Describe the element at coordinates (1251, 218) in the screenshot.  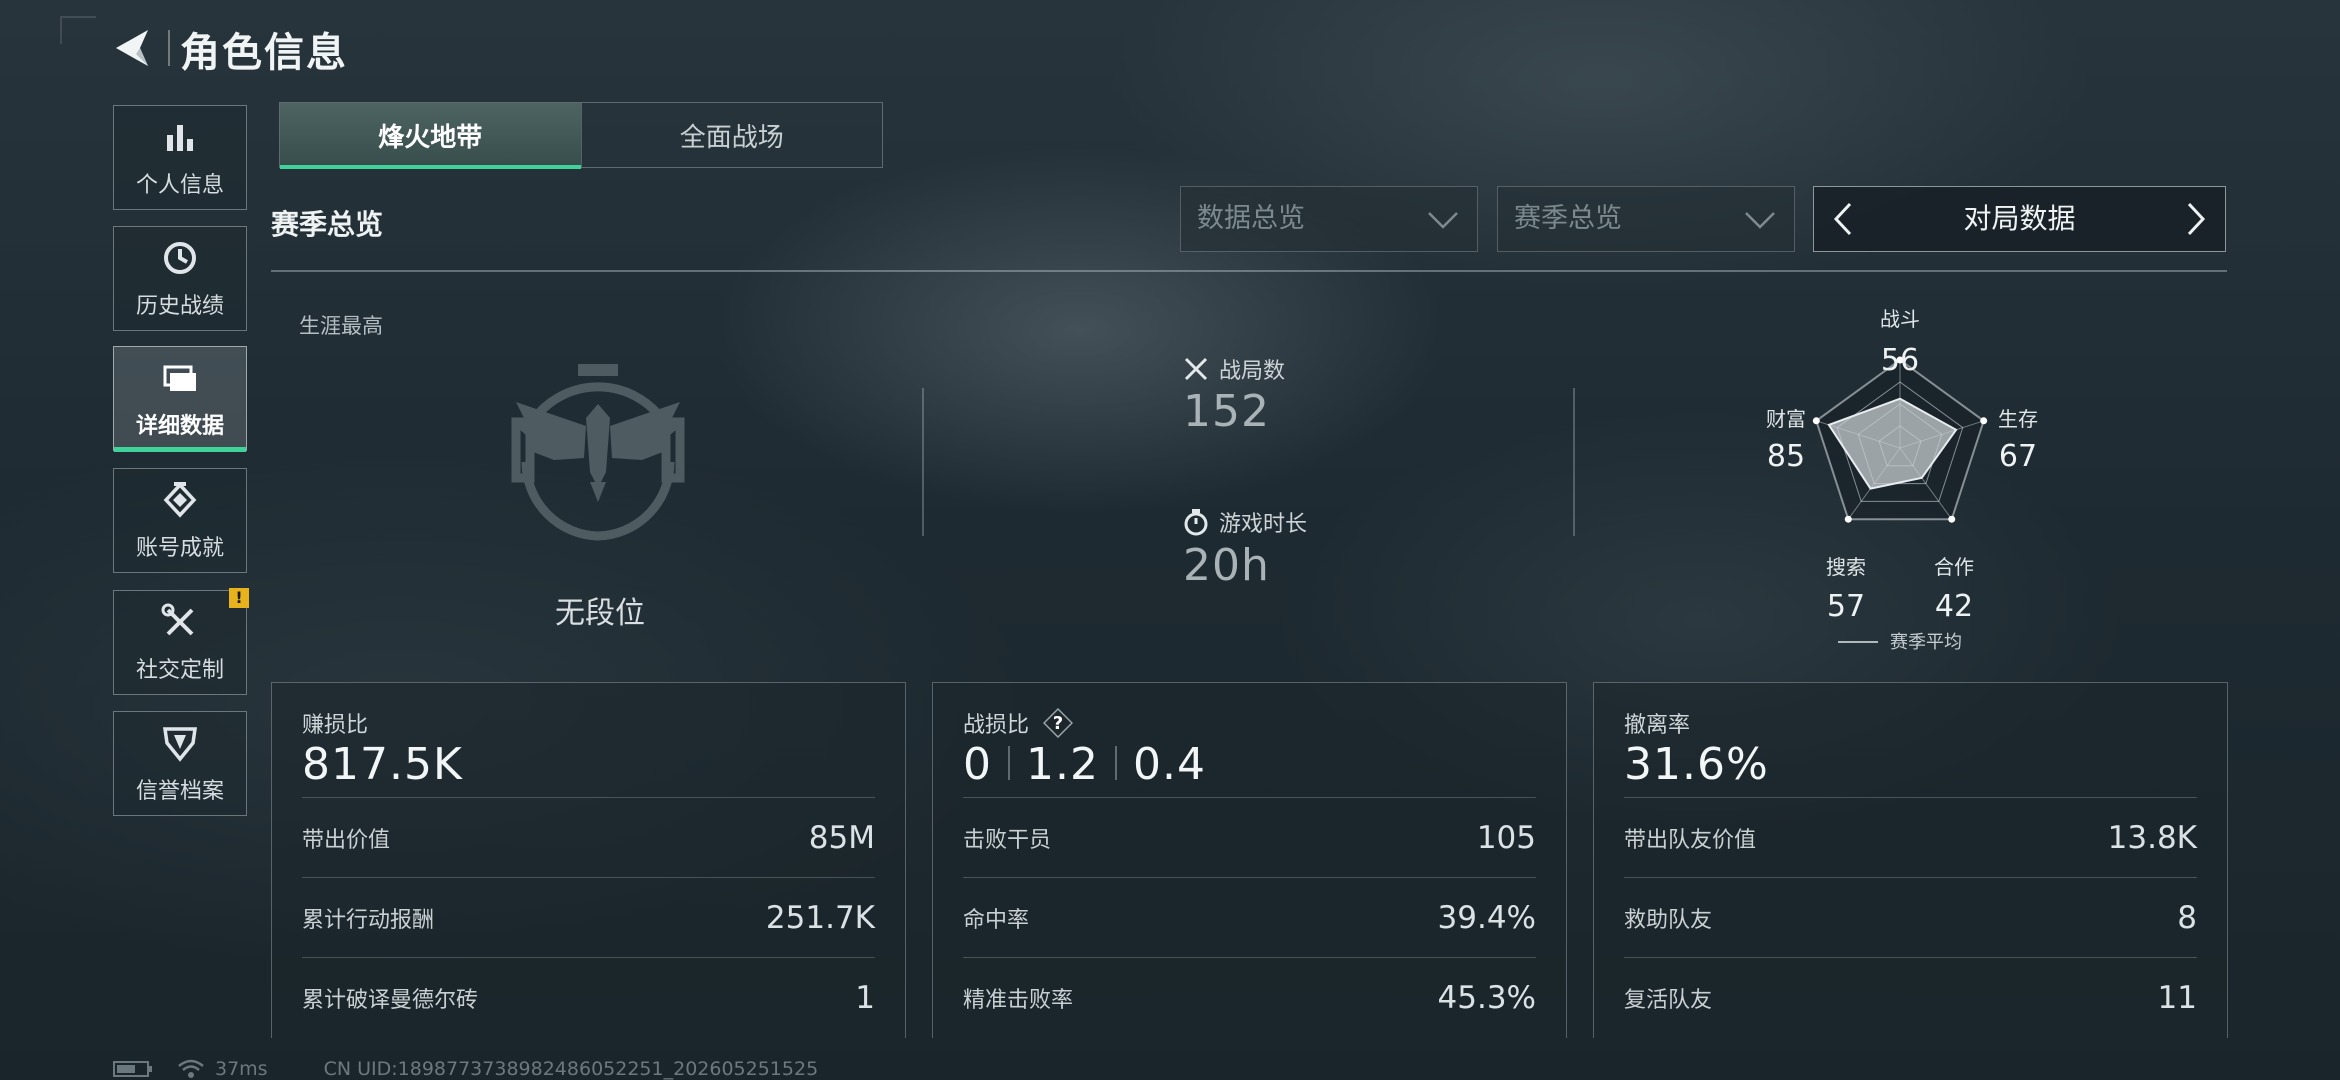
I see `select-value: 数据总览` at that location.